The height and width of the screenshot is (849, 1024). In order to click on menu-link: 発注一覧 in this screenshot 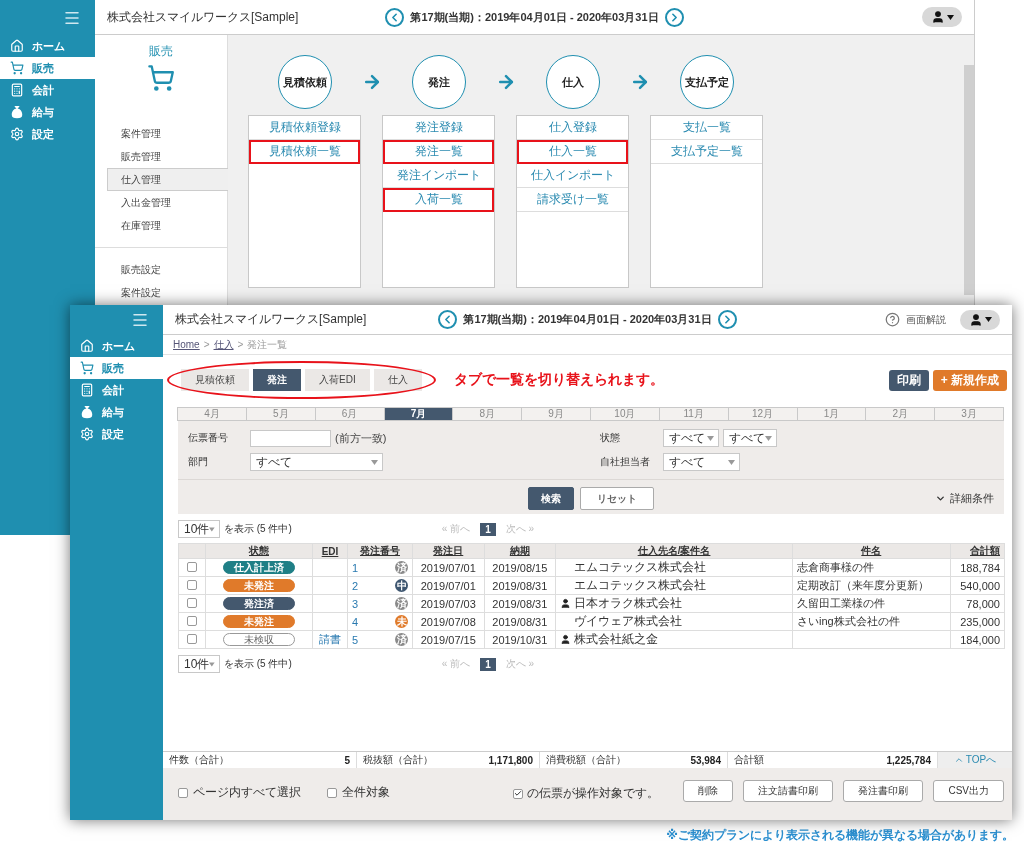, I will do `click(438, 152)`.